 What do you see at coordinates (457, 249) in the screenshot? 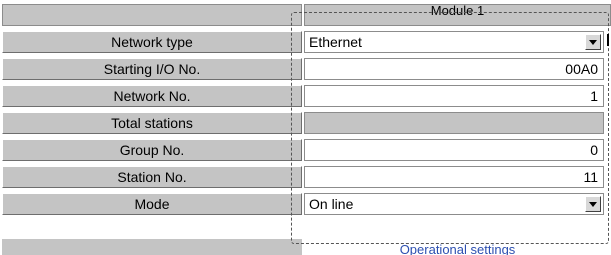
I see `operational-settings-link: Operational settings` at bounding box center [457, 249].